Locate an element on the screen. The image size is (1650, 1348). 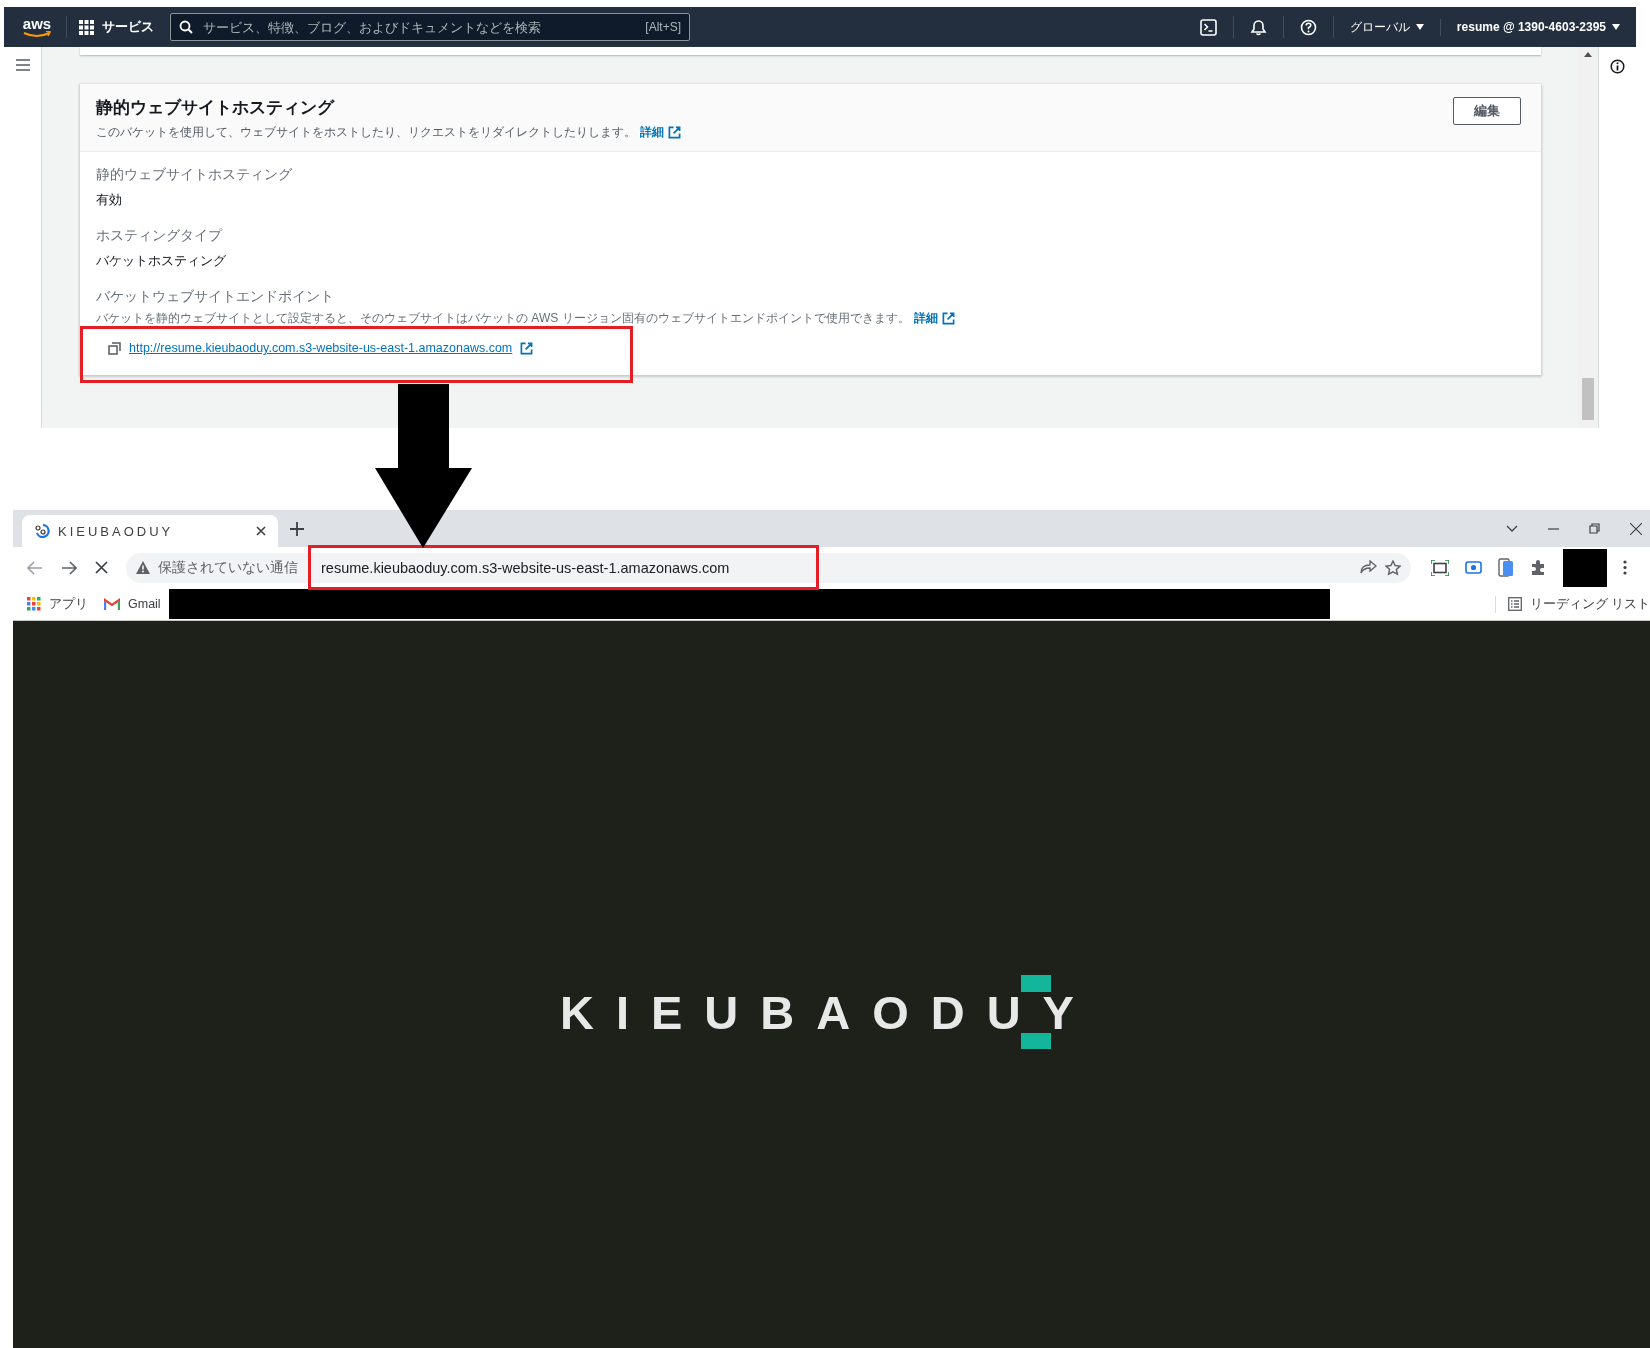
minimize-icon is located at coordinates (1553, 528).